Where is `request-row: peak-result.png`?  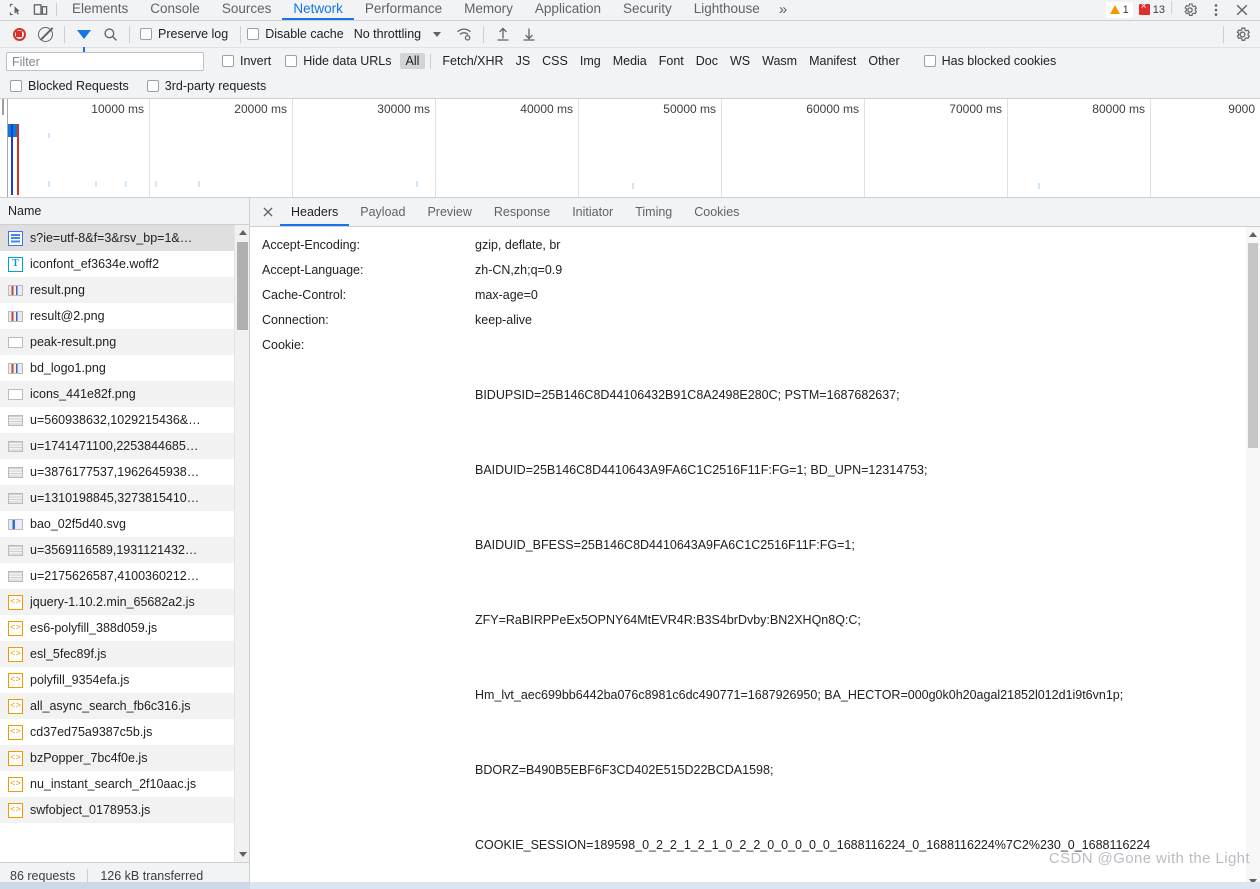
request-row: peak-result.png is located at coordinates (124, 342).